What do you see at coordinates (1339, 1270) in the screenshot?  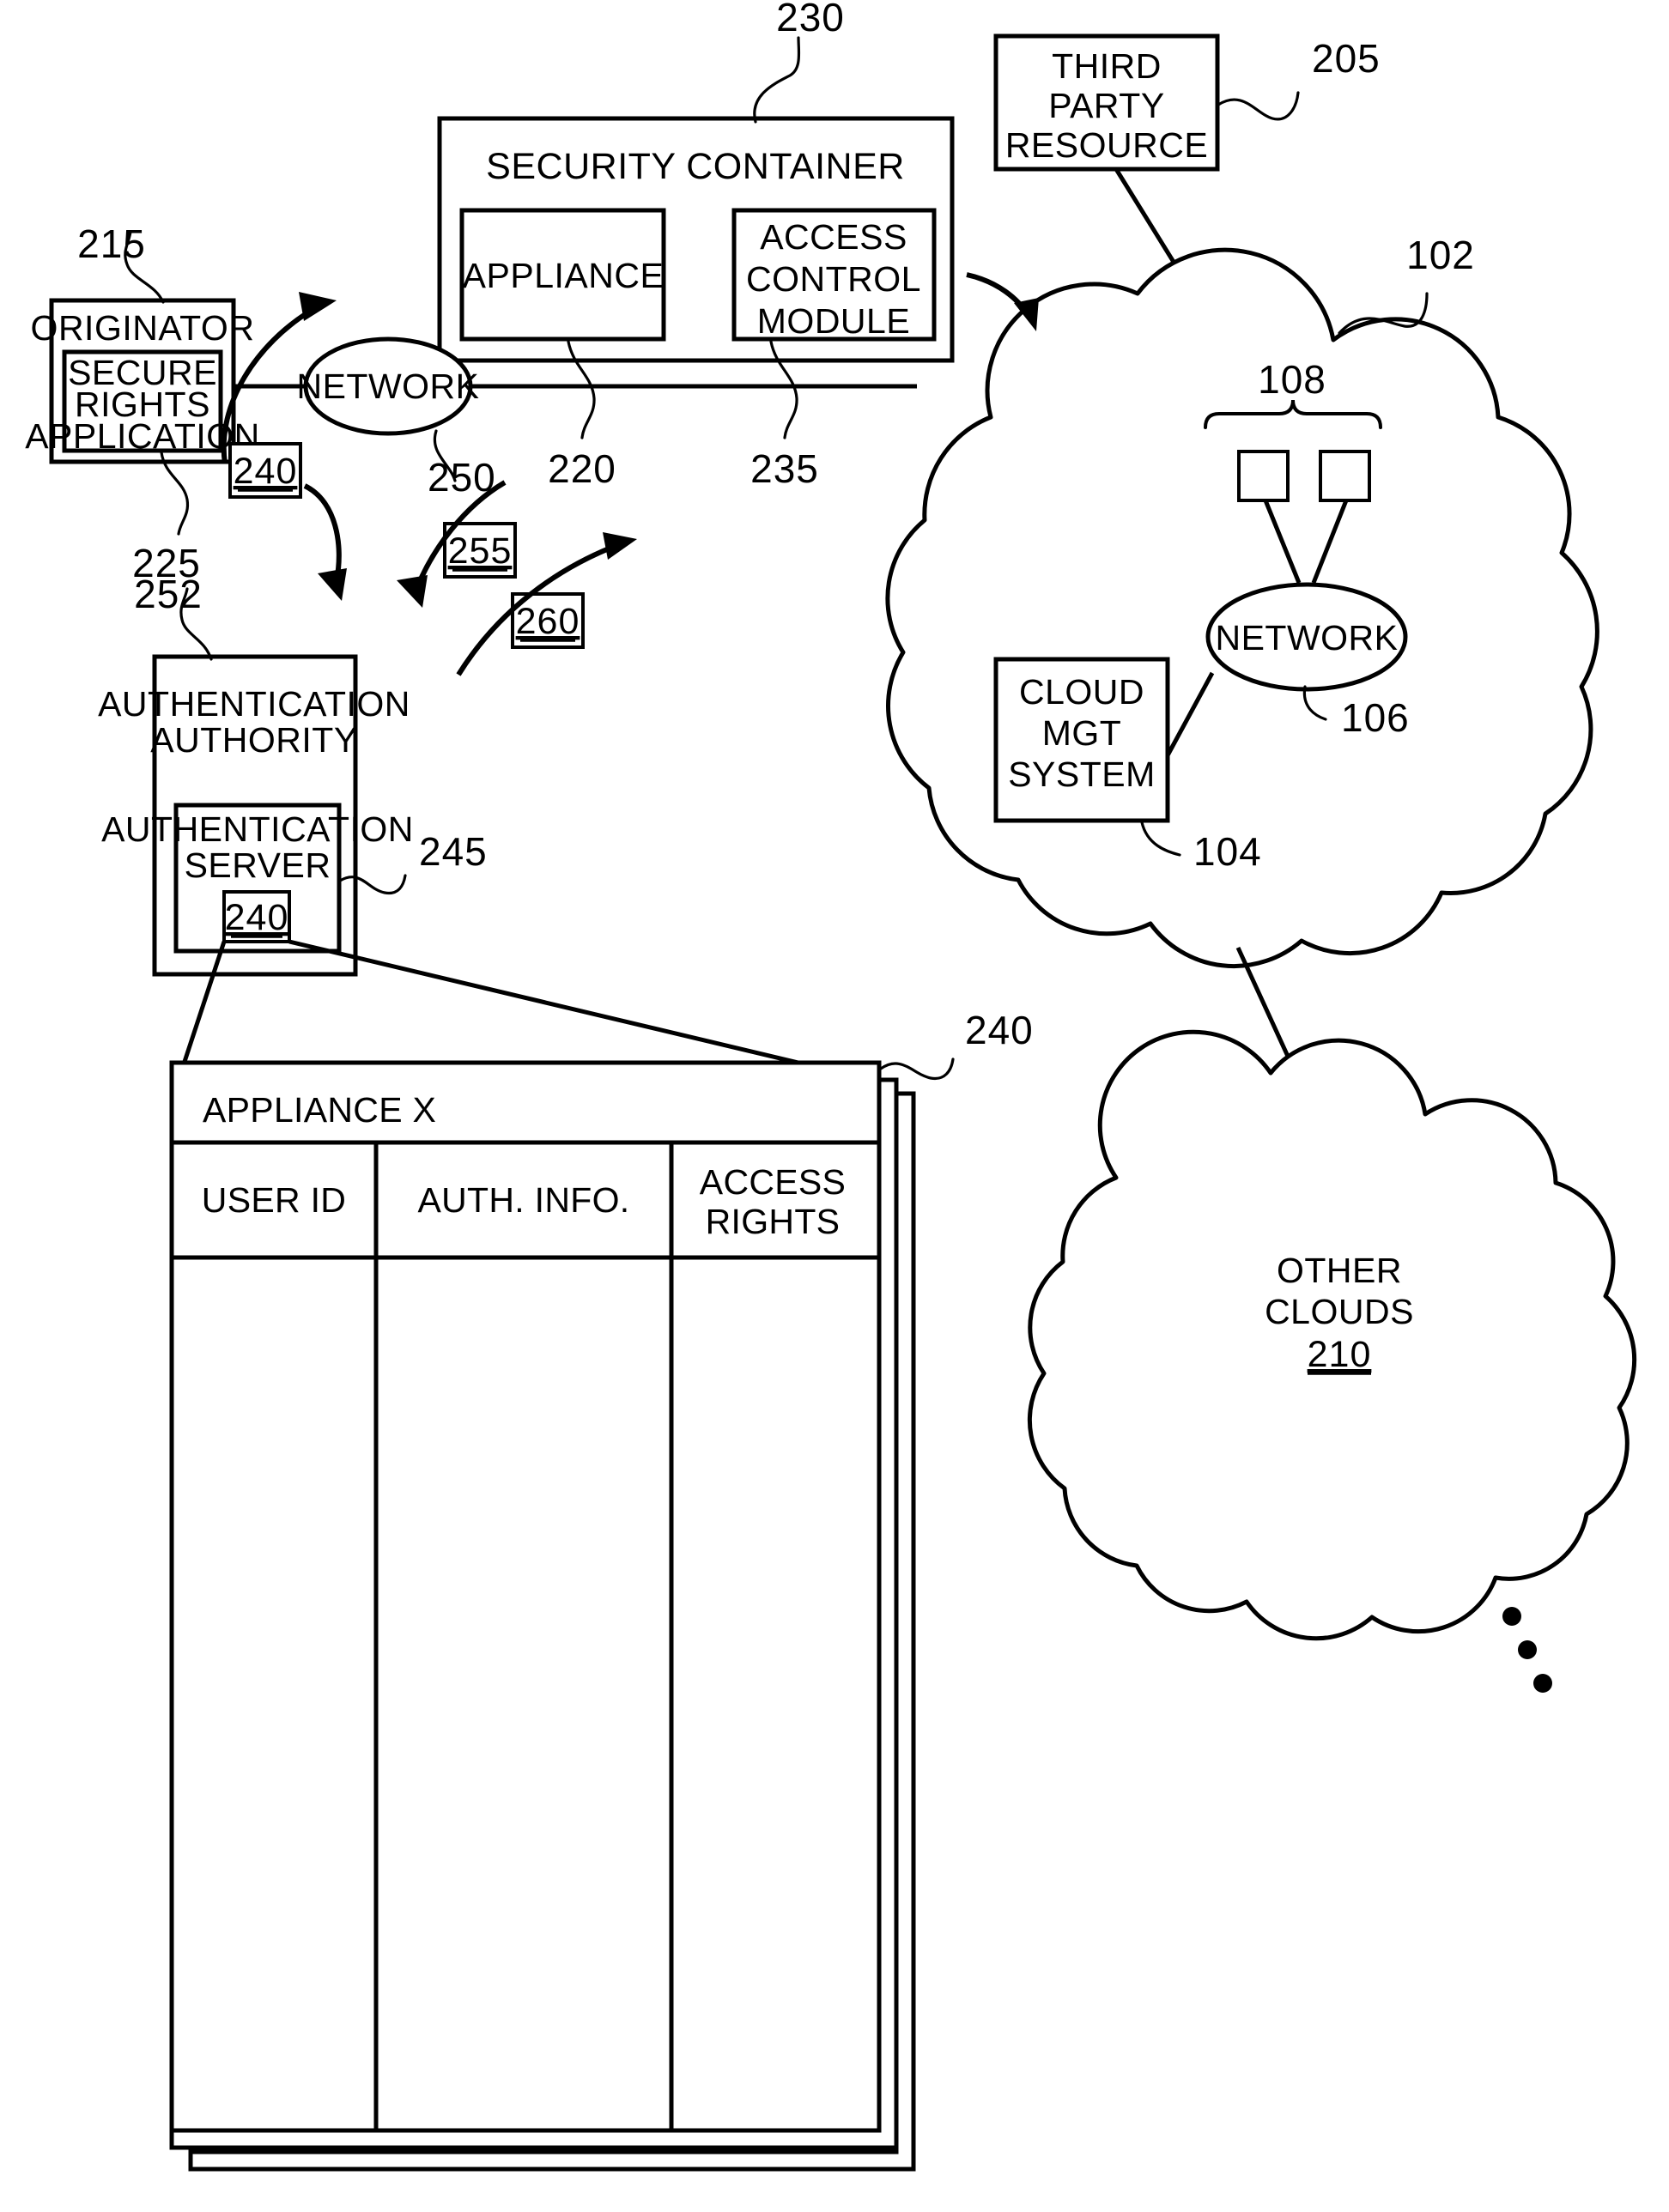 I see `other-clouds-line1: OTHER` at bounding box center [1339, 1270].